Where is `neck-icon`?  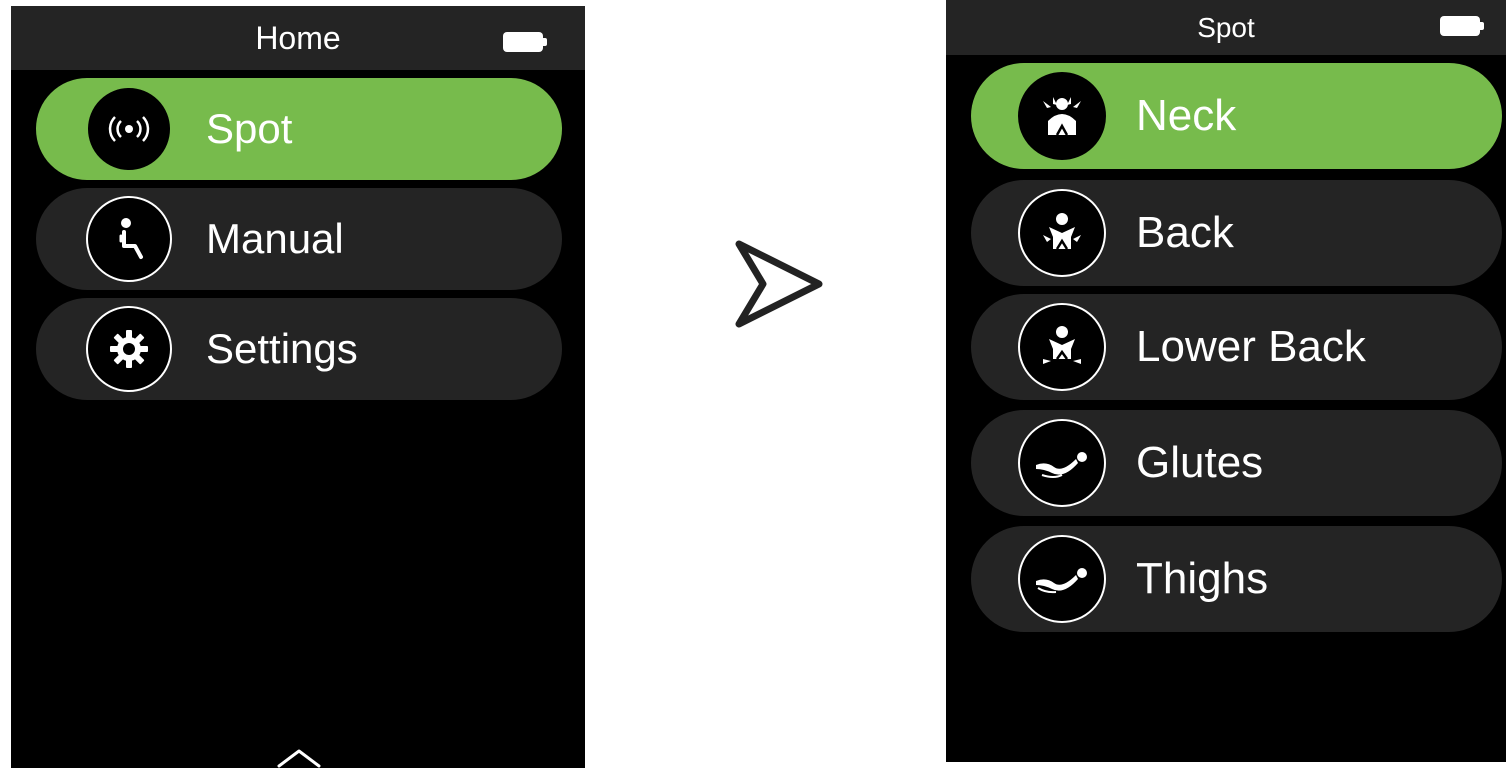
neck-icon is located at coordinates (1062, 116).